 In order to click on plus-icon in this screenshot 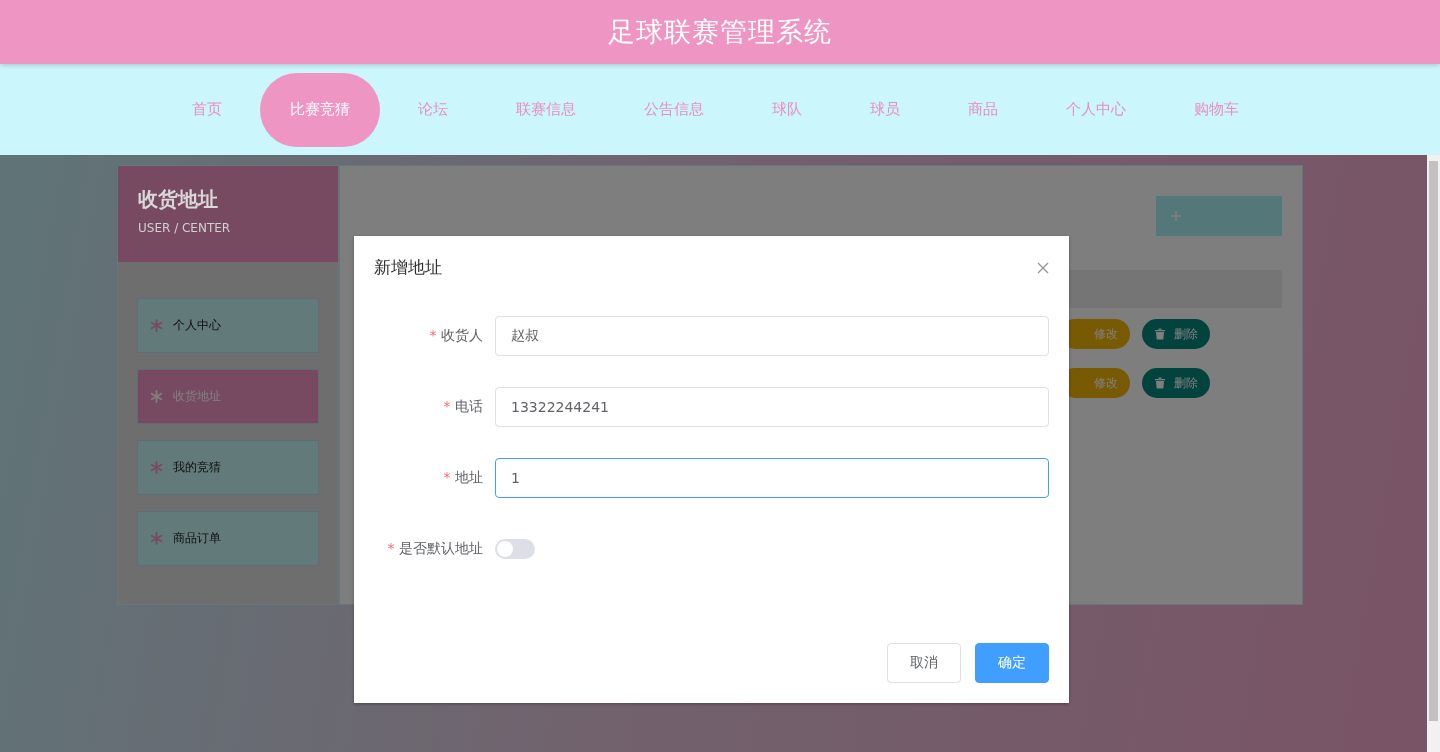, I will do `click(1176, 216)`.